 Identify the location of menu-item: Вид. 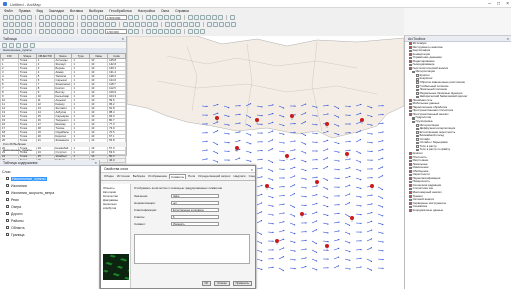
(39, 11).